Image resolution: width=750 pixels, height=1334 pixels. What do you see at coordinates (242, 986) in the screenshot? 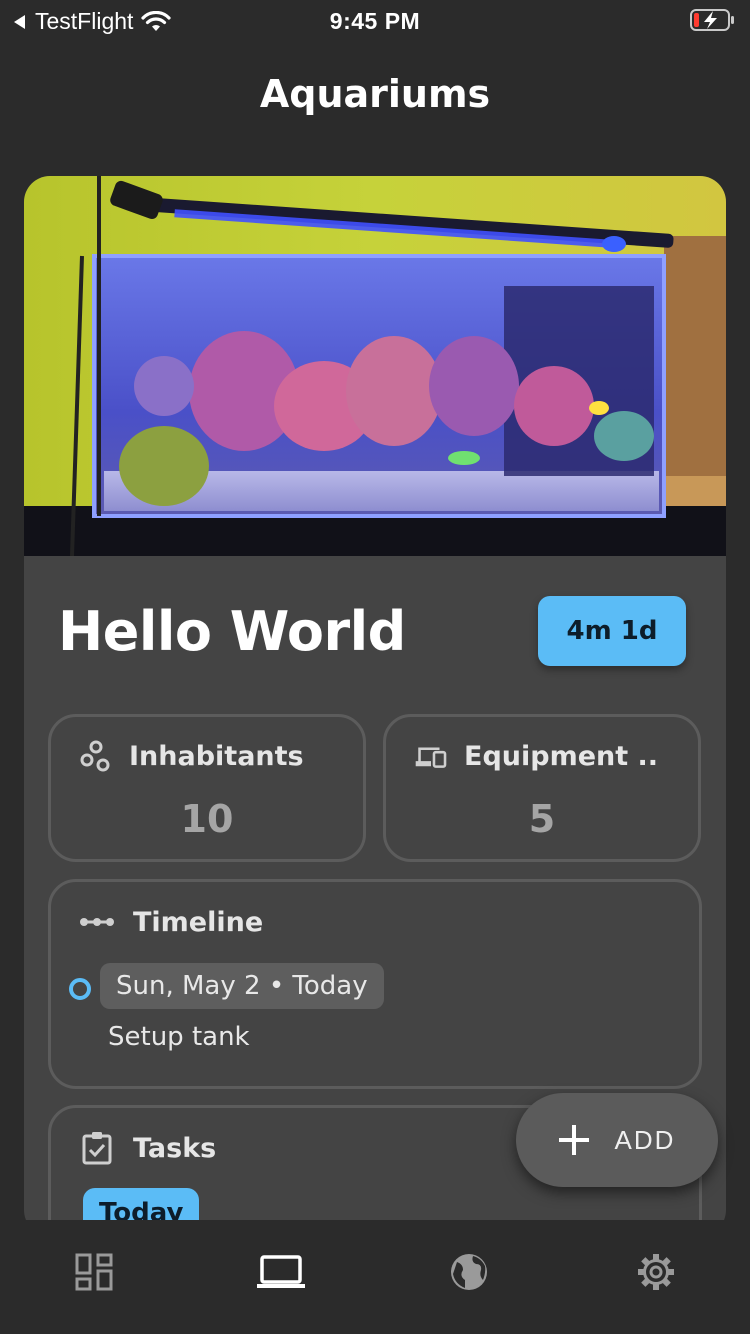
I see `timeline-date: Sun, May 2 • Today` at bounding box center [242, 986].